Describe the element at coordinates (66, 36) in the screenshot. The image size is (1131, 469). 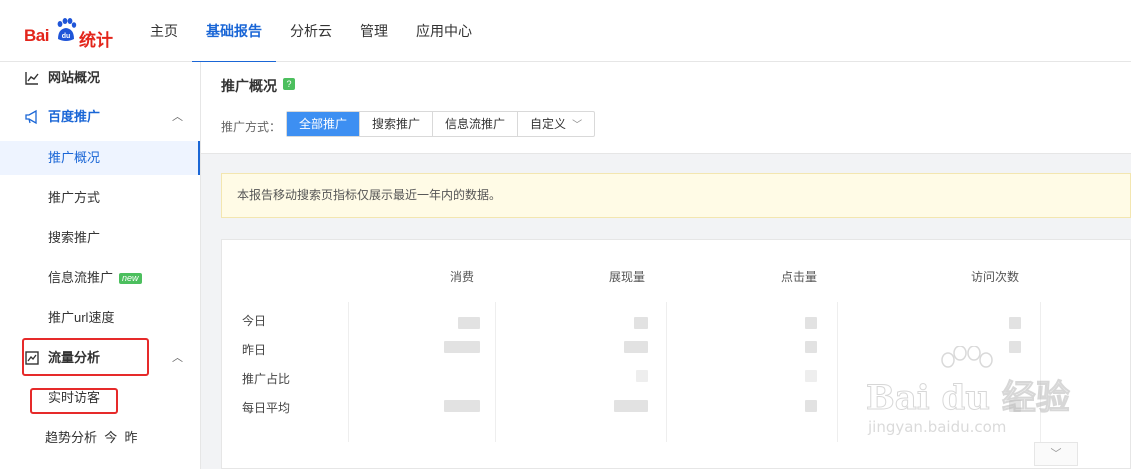
I see `logo-du-text: du` at that location.